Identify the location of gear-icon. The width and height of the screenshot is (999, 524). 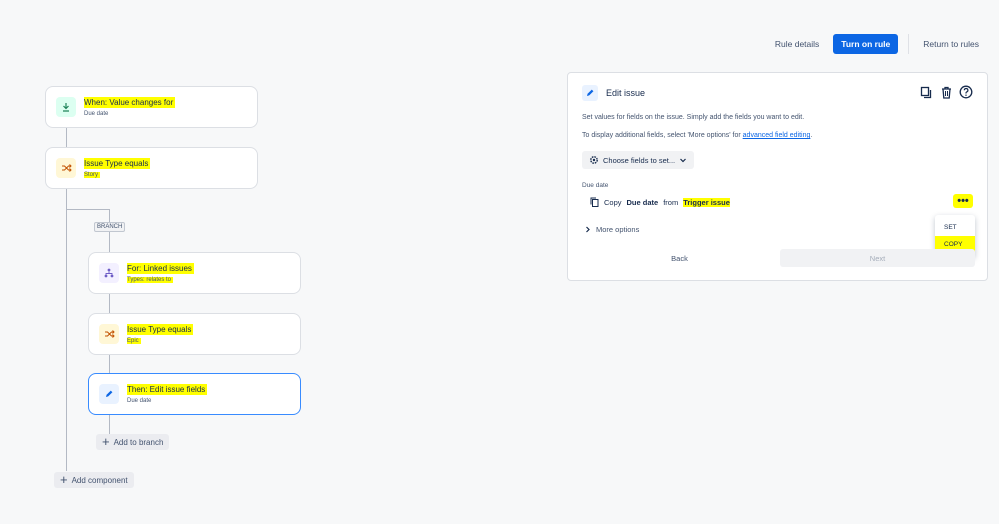
(594, 160).